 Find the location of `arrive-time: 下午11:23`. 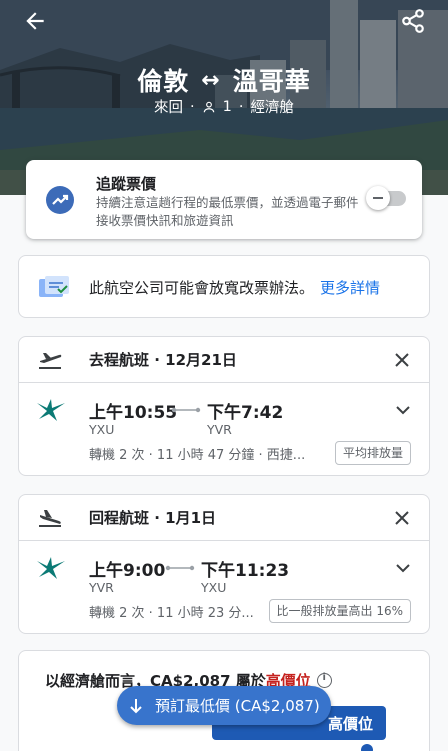

arrive-time: 下午11:23 is located at coordinates (245, 571).